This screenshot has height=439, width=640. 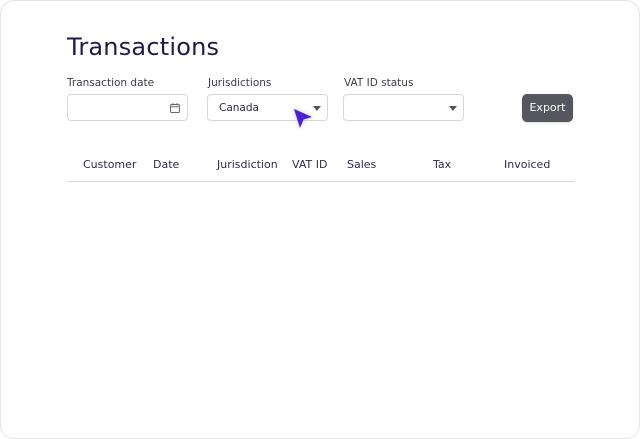 I want to click on export-button: Export, so click(x=547, y=108).